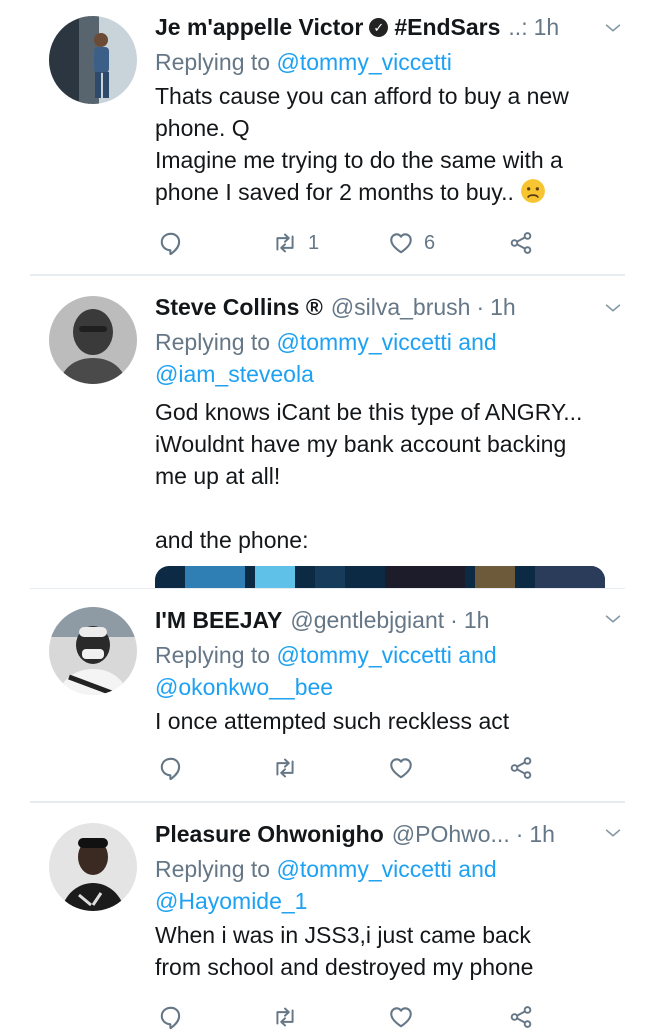 Image resolution: width=654 pixels, height=1032 pixels. Describe the element at coordinates (367, 620) in the screenshot. I see `user-handle: @gentlebjgiant` at that location.